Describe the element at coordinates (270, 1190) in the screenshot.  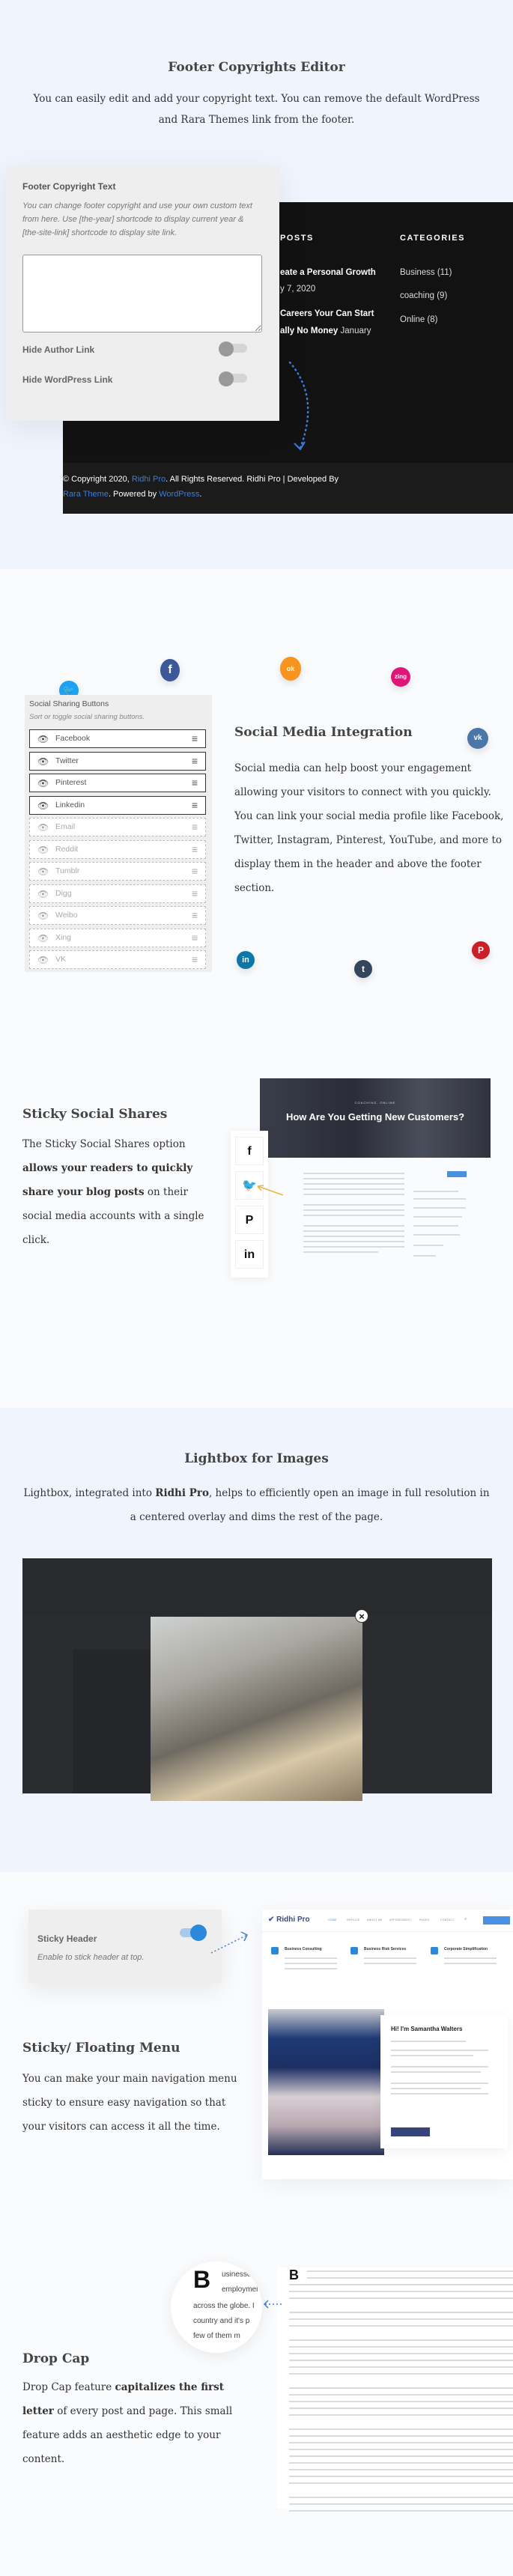
I see `arrow-icon` at that location.